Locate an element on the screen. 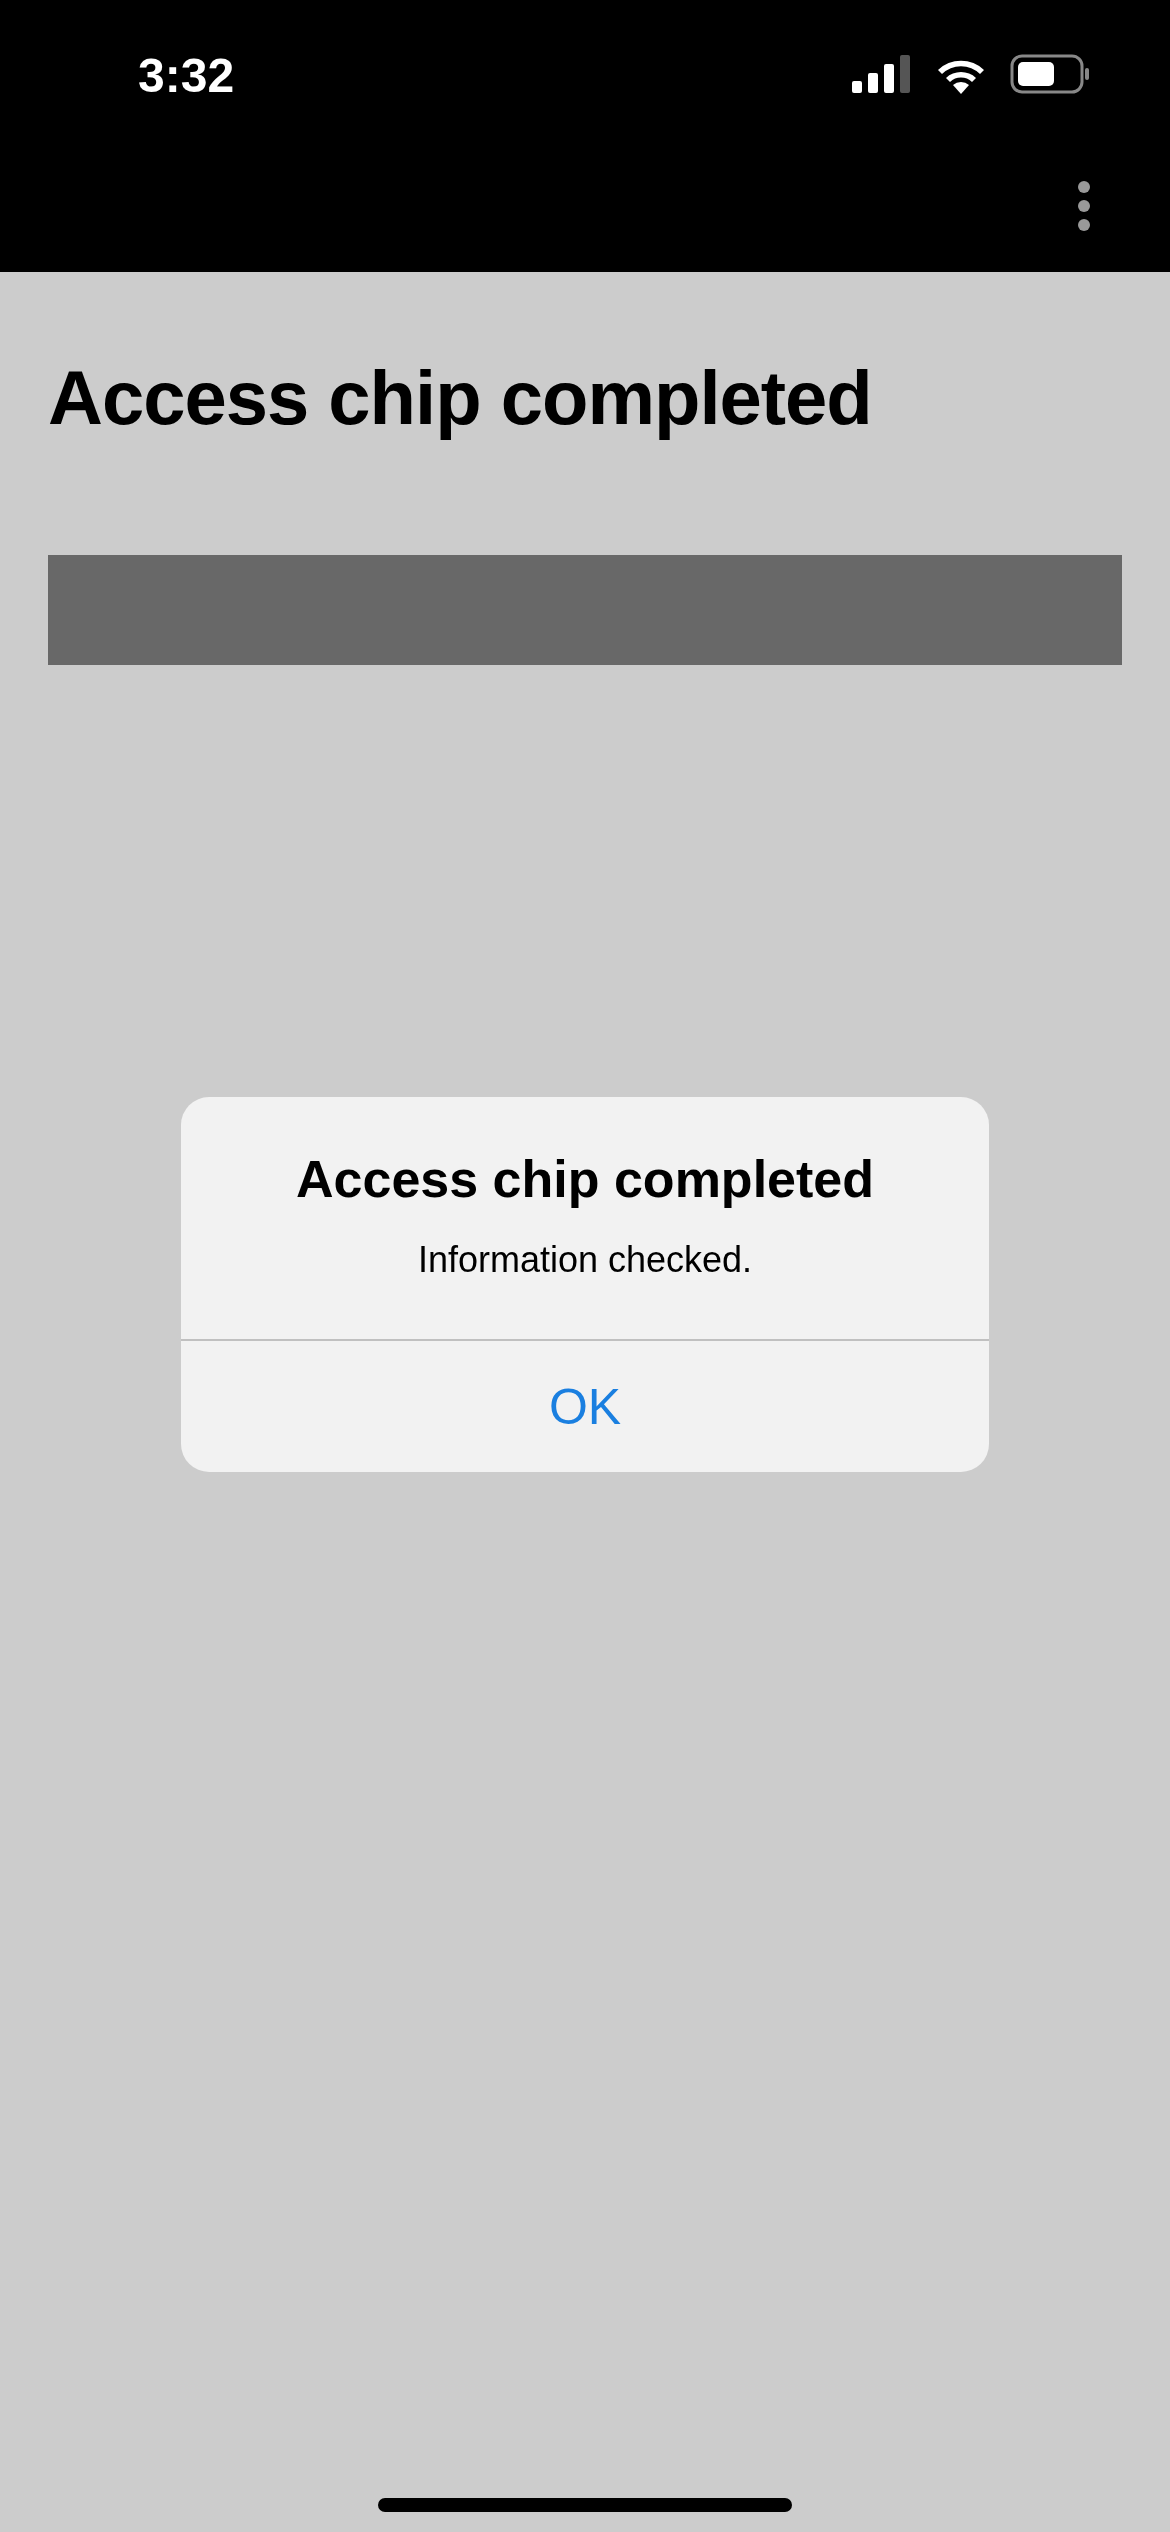 This screenshot has height=2532, width=1170. alert-message: Information checked. is located at coordinates (585, 1260).